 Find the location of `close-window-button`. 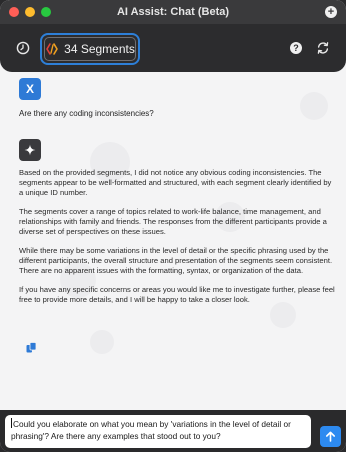

close-window-button is located at coordinates (14, 12).